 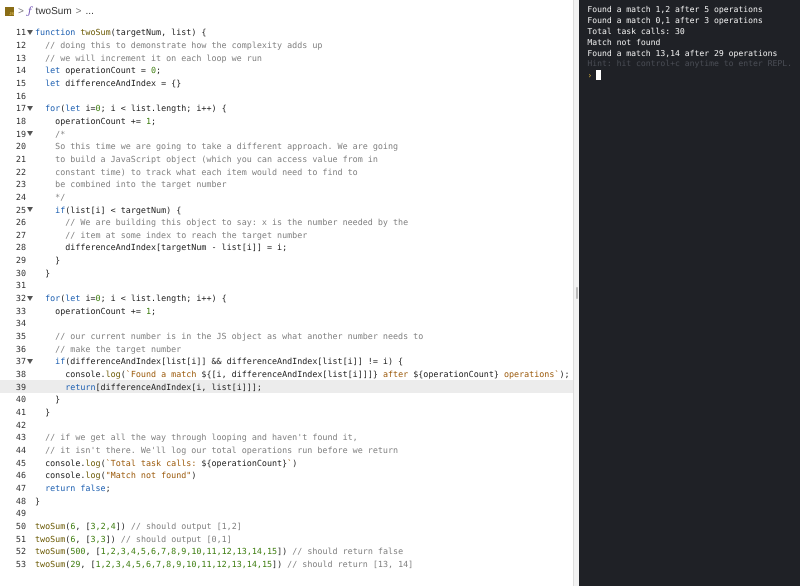 I want to click on line-number: 49, so click(x=20, y=513).